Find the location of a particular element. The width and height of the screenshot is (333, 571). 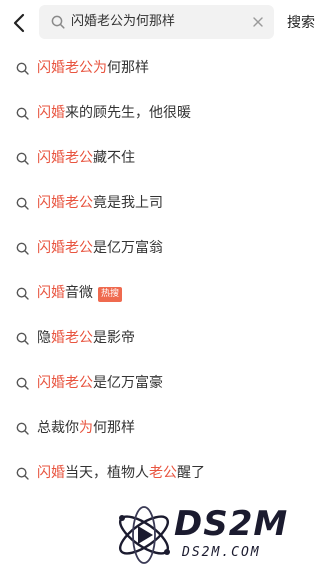

highlighted-text: 为 is located at coordinates (86, 428).